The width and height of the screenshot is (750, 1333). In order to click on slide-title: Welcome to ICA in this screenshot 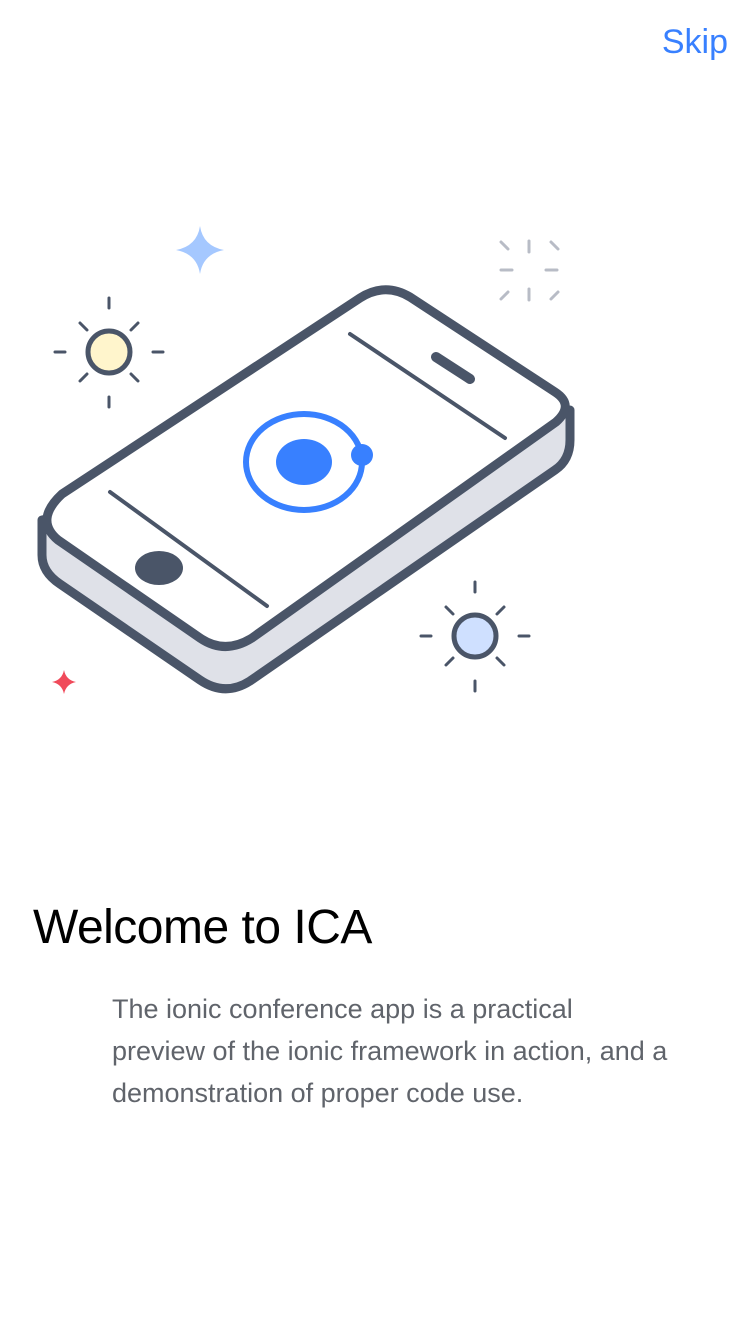, I will do `click(202, 927)`.